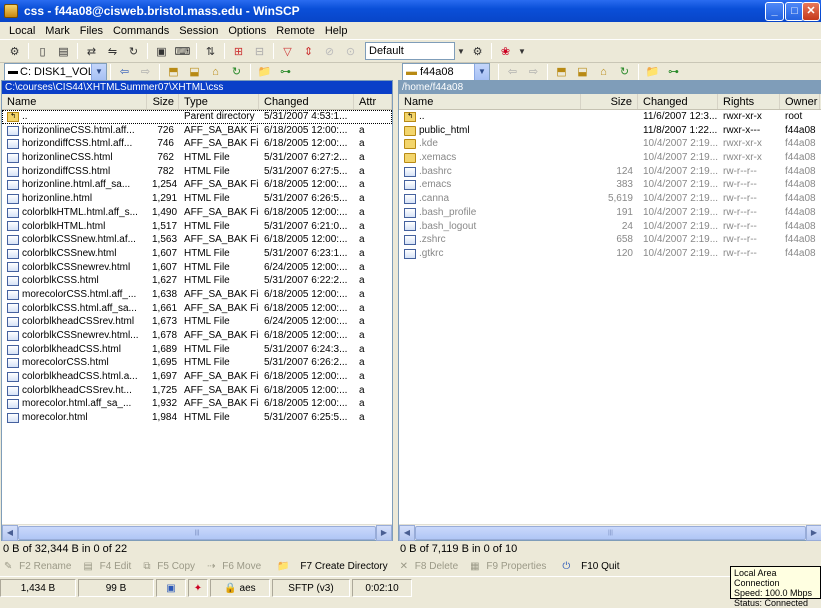 This screenshot has width=821, height=608. I want to click on session-settings-icon: ⚙, so click(477, 51).